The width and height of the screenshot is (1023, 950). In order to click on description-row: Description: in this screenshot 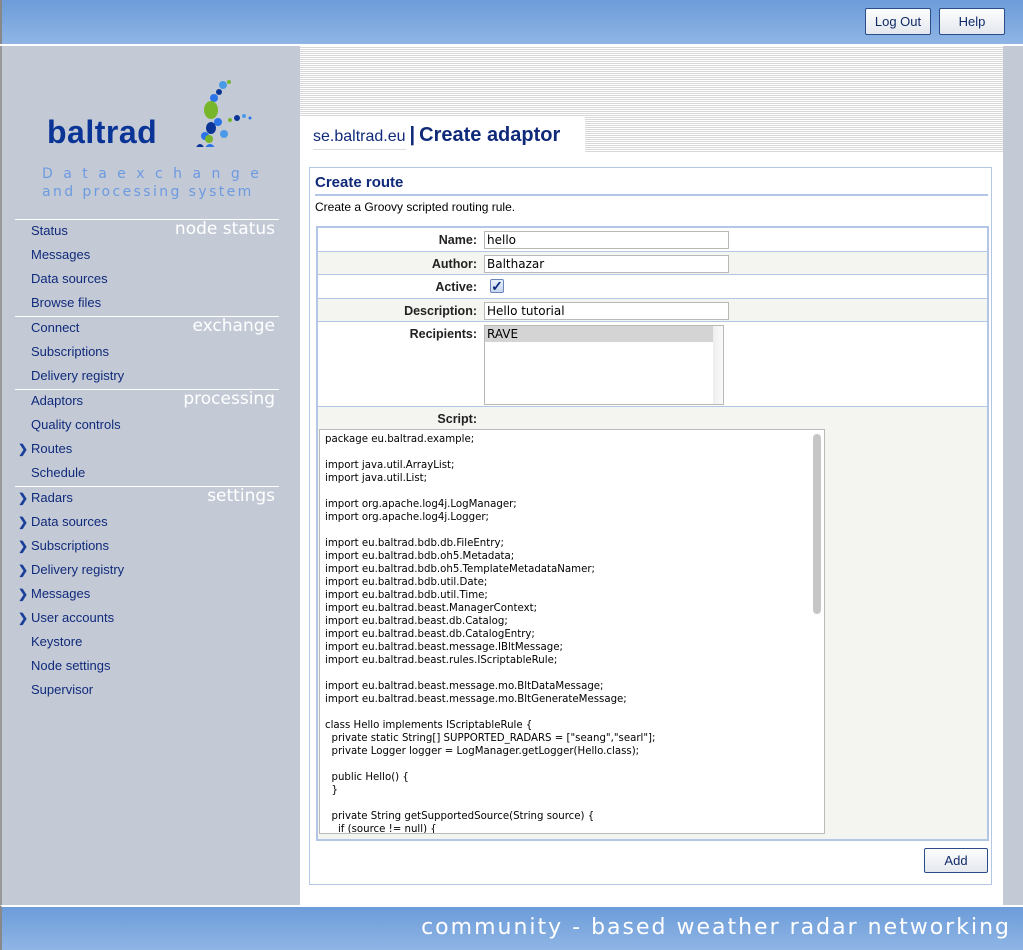, I will do `click(652, 310)`.